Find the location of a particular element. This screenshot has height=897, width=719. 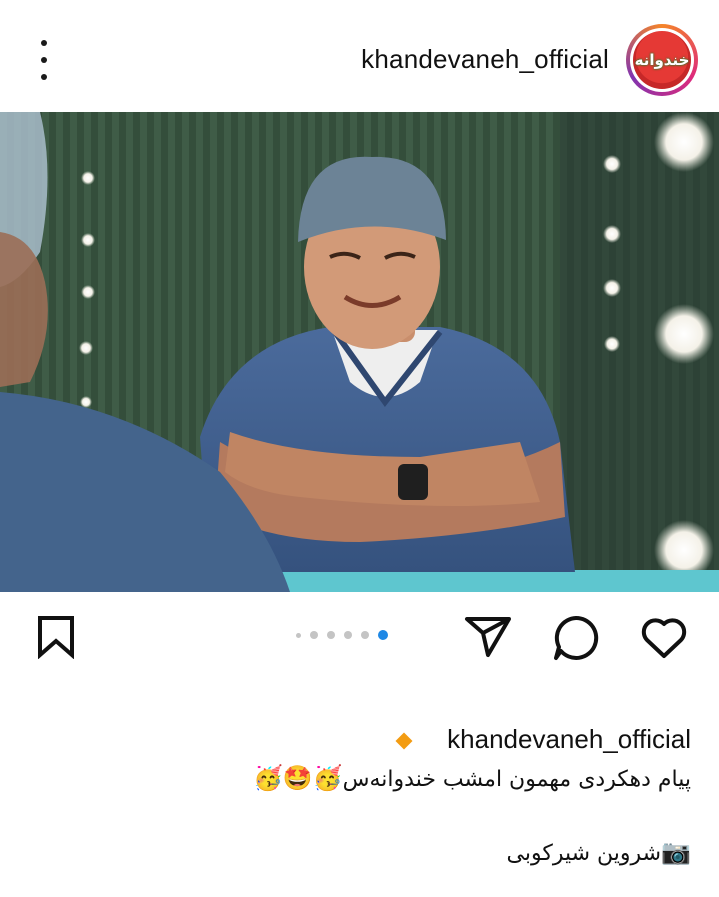

caption-line-2-text: شروین شیرکوبی is located at coordinates (584, 853).